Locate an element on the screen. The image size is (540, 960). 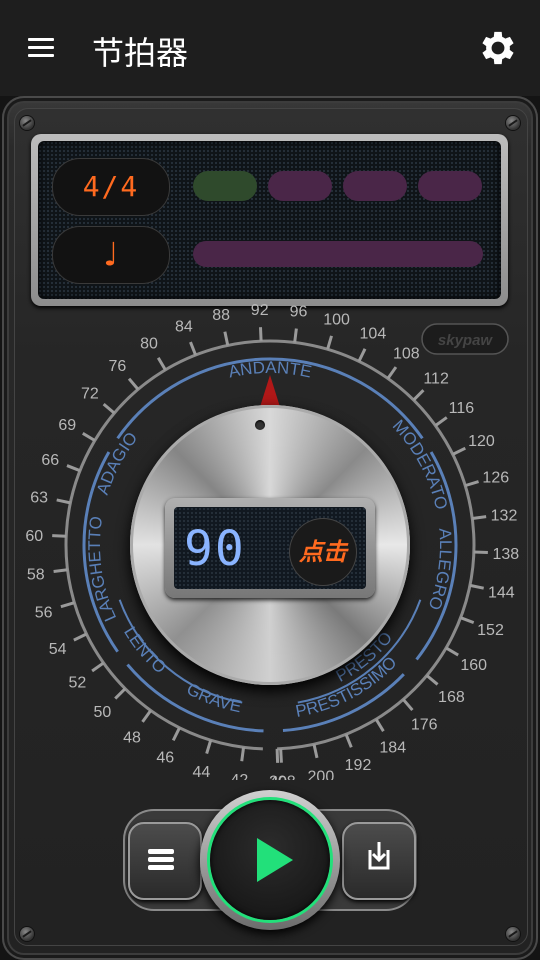
tempo-number: 108 is located at coordinates (406, 353).